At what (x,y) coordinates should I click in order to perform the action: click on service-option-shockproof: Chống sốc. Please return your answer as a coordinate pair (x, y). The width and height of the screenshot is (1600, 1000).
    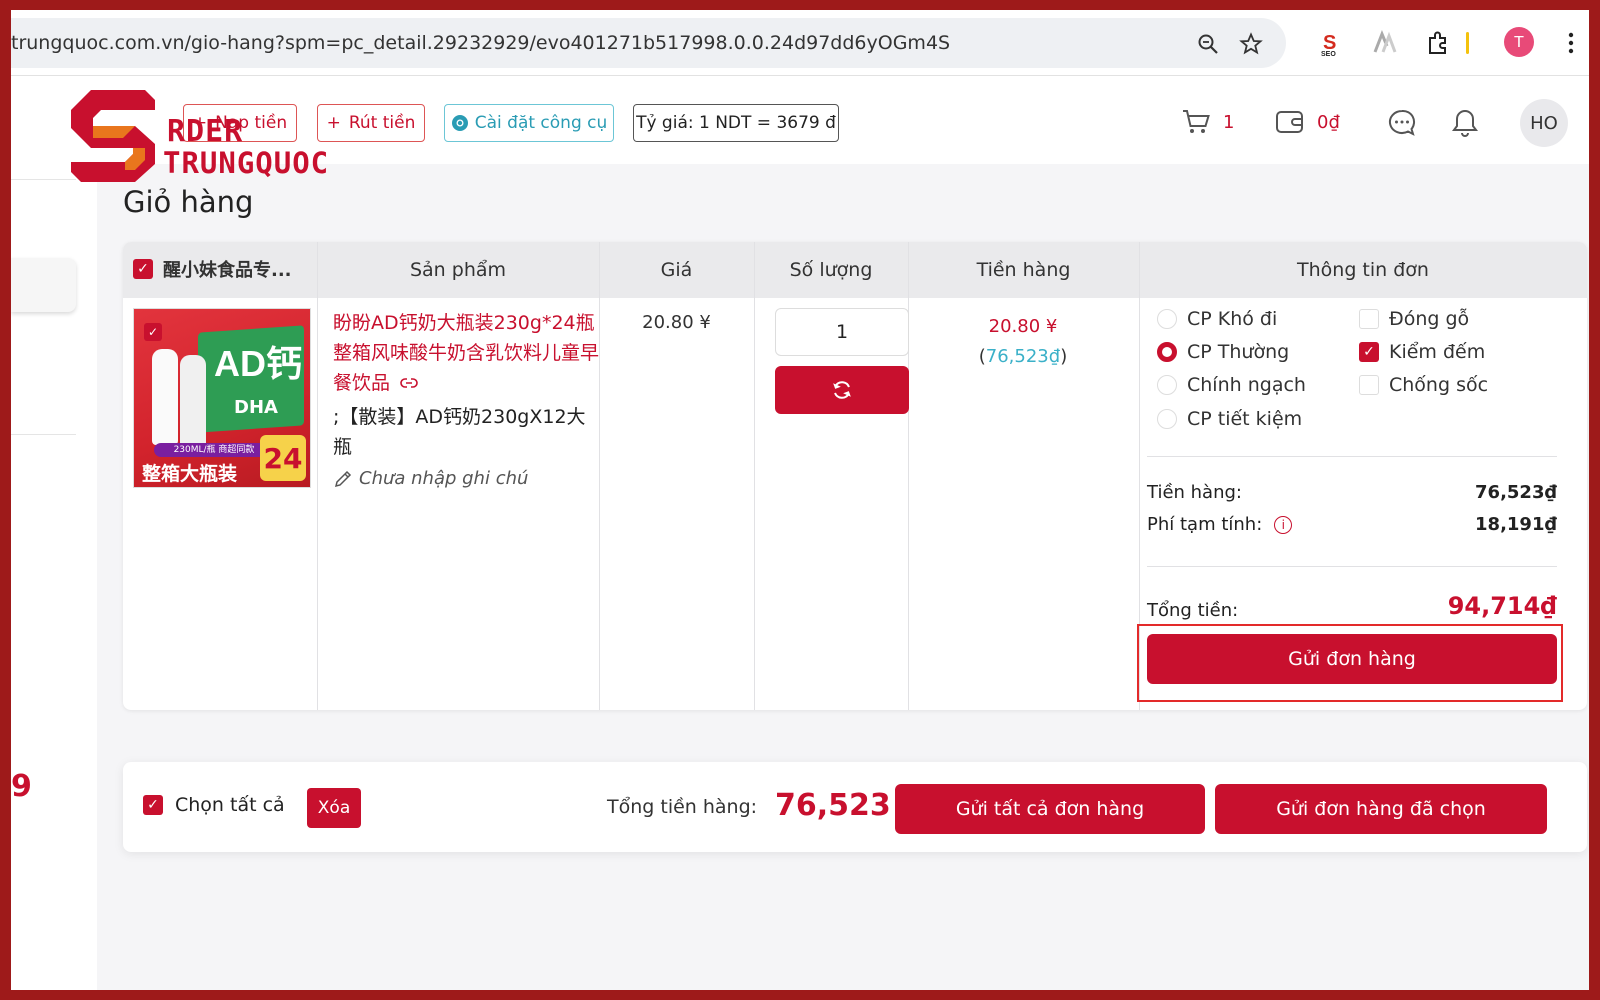
    Looking at the image, I should click on (1423, 385).